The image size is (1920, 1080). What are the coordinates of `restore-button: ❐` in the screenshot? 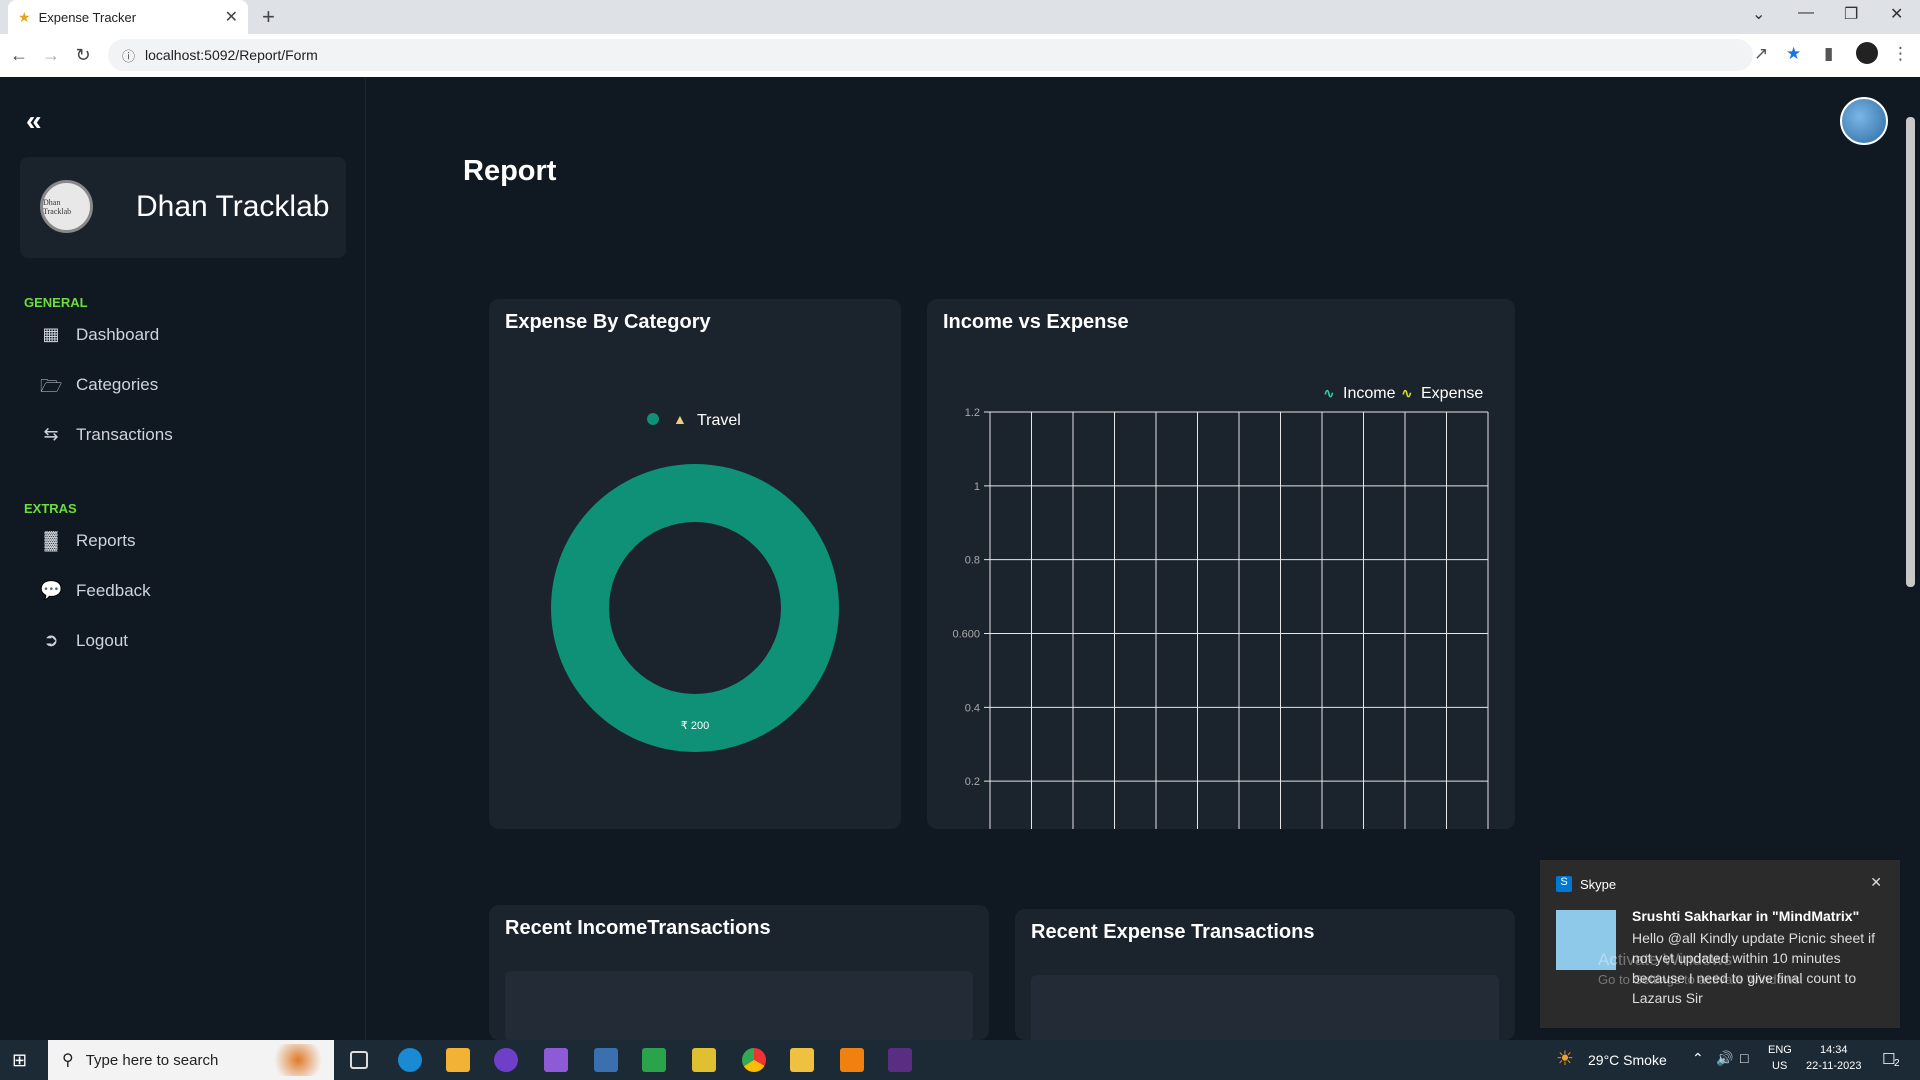 It's located at (1851, 14).